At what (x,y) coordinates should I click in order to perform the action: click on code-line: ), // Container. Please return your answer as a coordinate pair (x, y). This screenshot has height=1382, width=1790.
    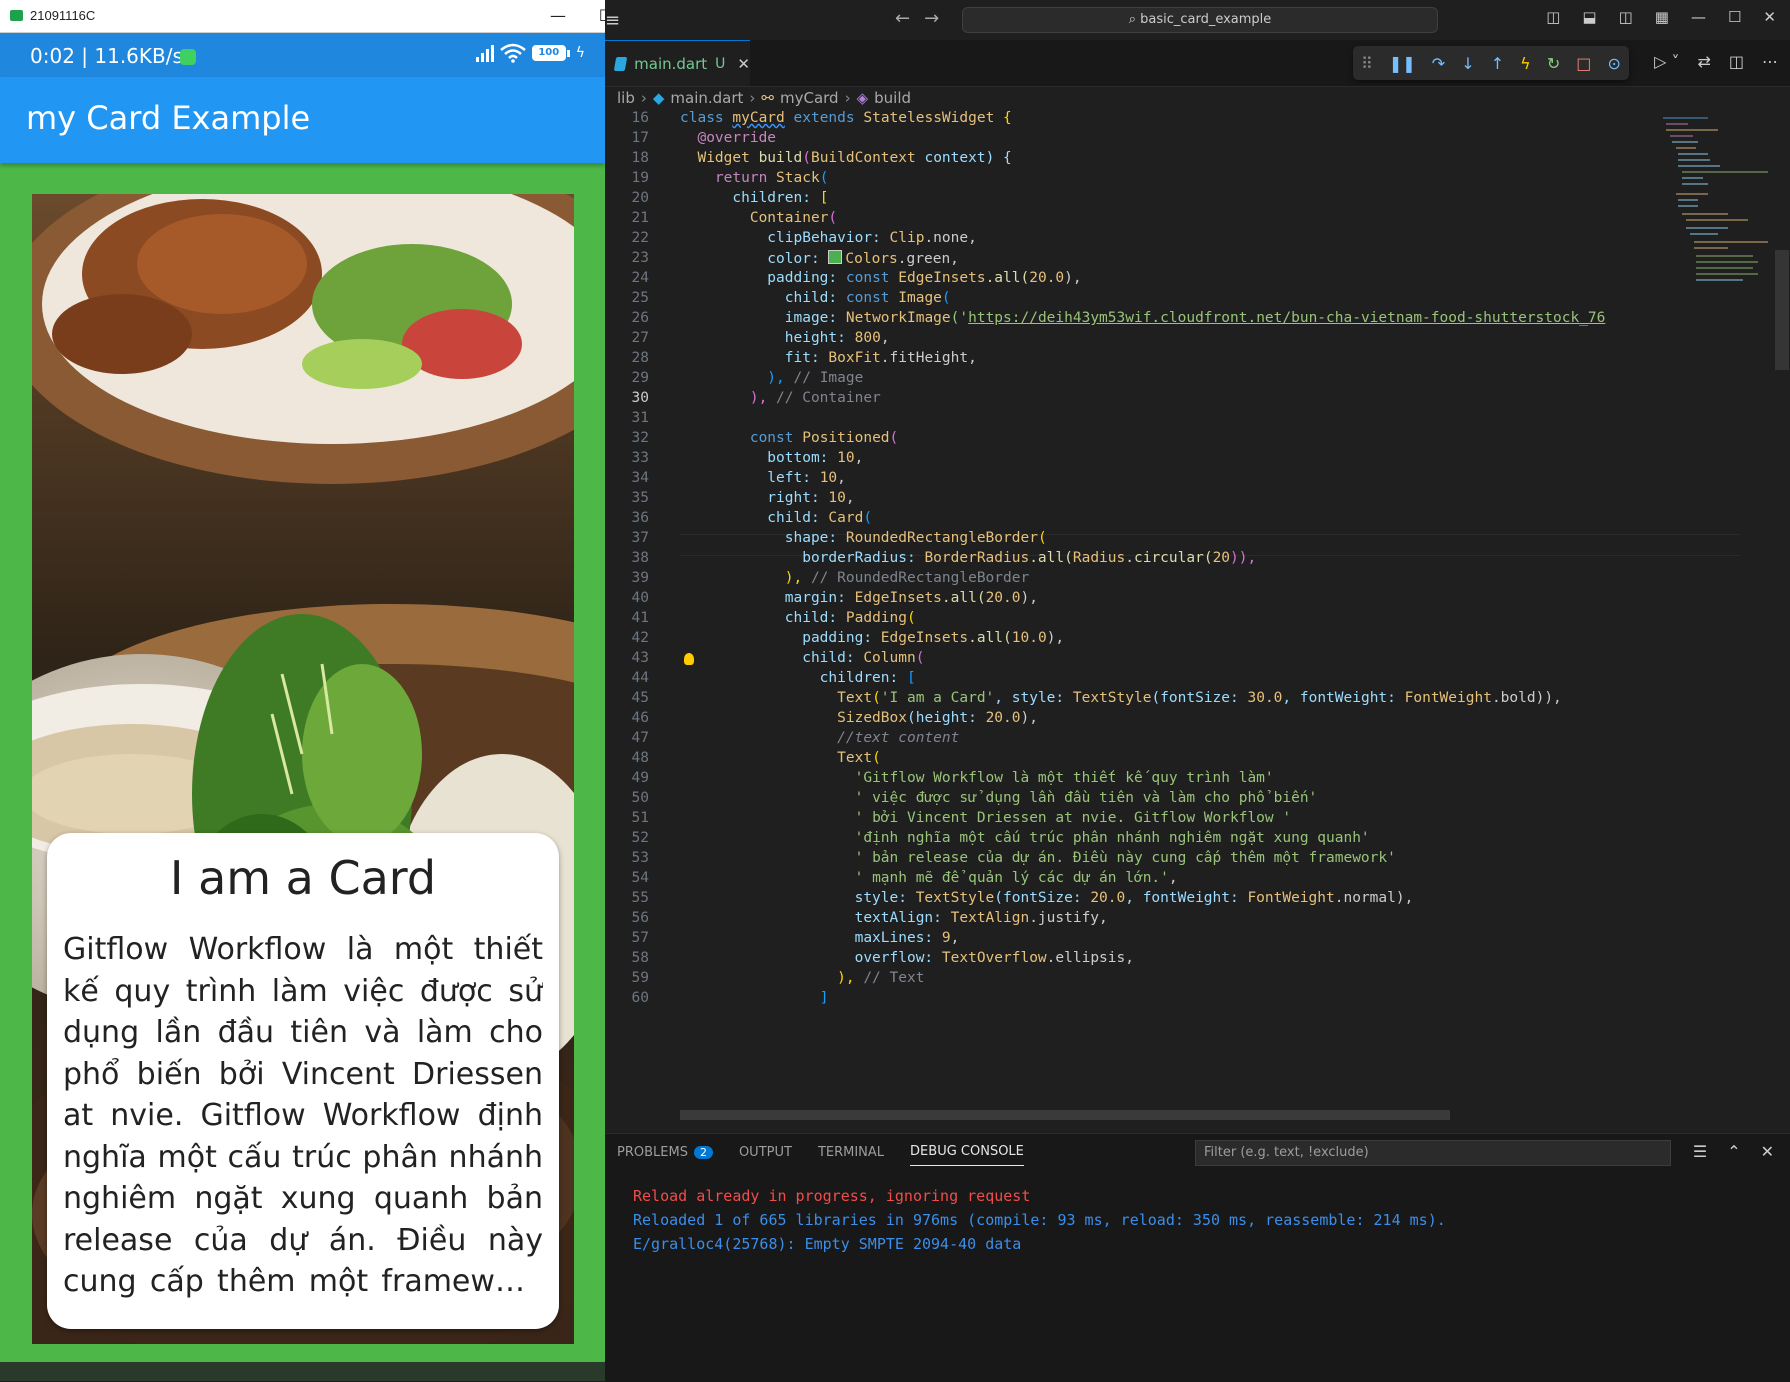
    Looking at the image, I should click on (780, 398).